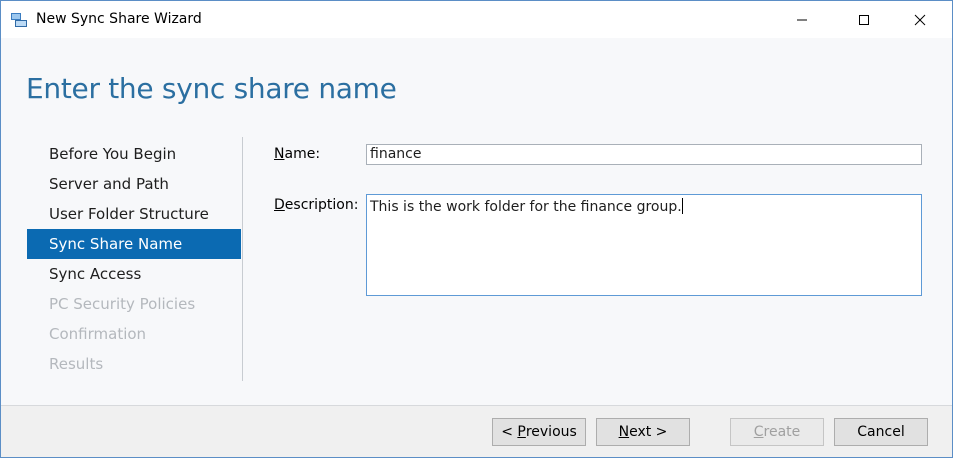 The height and width of the screenshot is (458, 953). Describe the element at coordinates (279, 154) in the screenshot. I see `name-label-accesskey: N` at that location.